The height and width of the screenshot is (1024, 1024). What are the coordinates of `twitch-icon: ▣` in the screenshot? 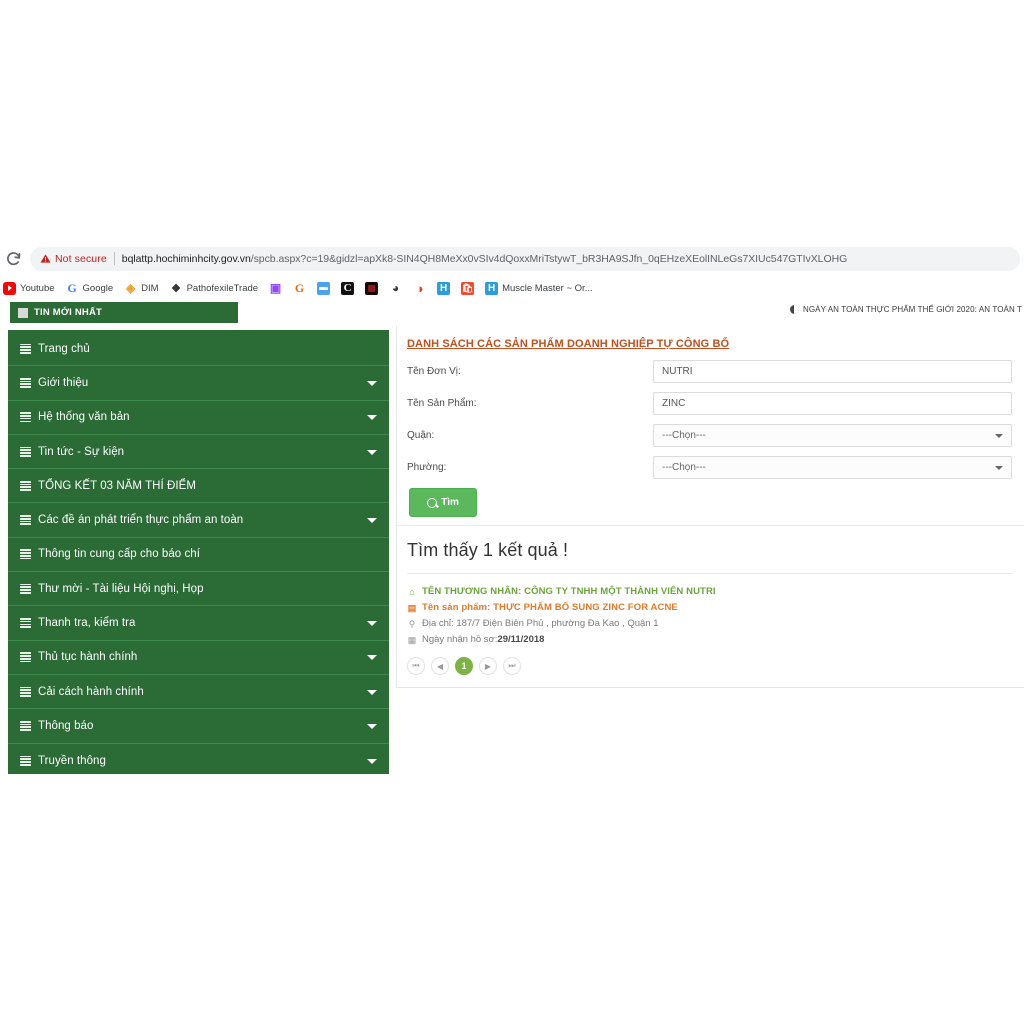 It's located at (275, 288).